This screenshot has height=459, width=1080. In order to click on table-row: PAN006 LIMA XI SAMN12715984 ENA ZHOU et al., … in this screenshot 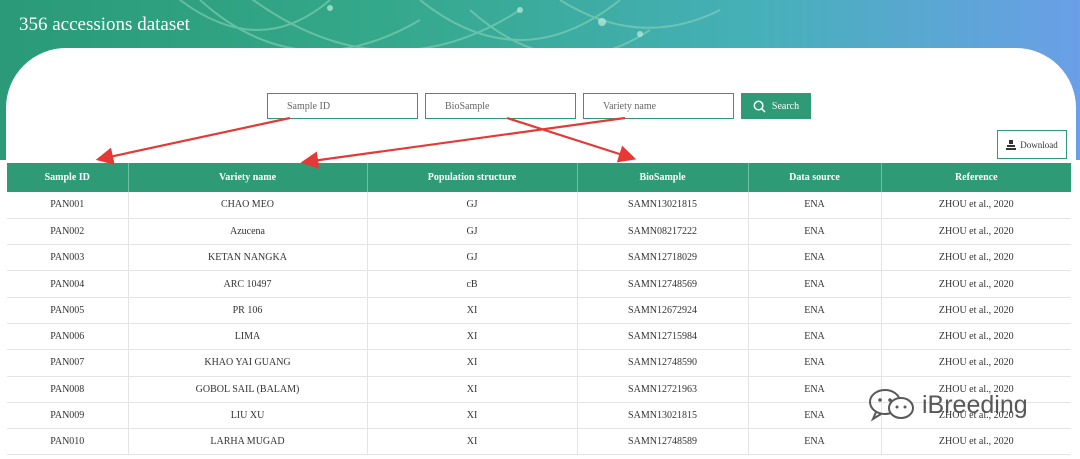, I will do `click(539, 337)`.